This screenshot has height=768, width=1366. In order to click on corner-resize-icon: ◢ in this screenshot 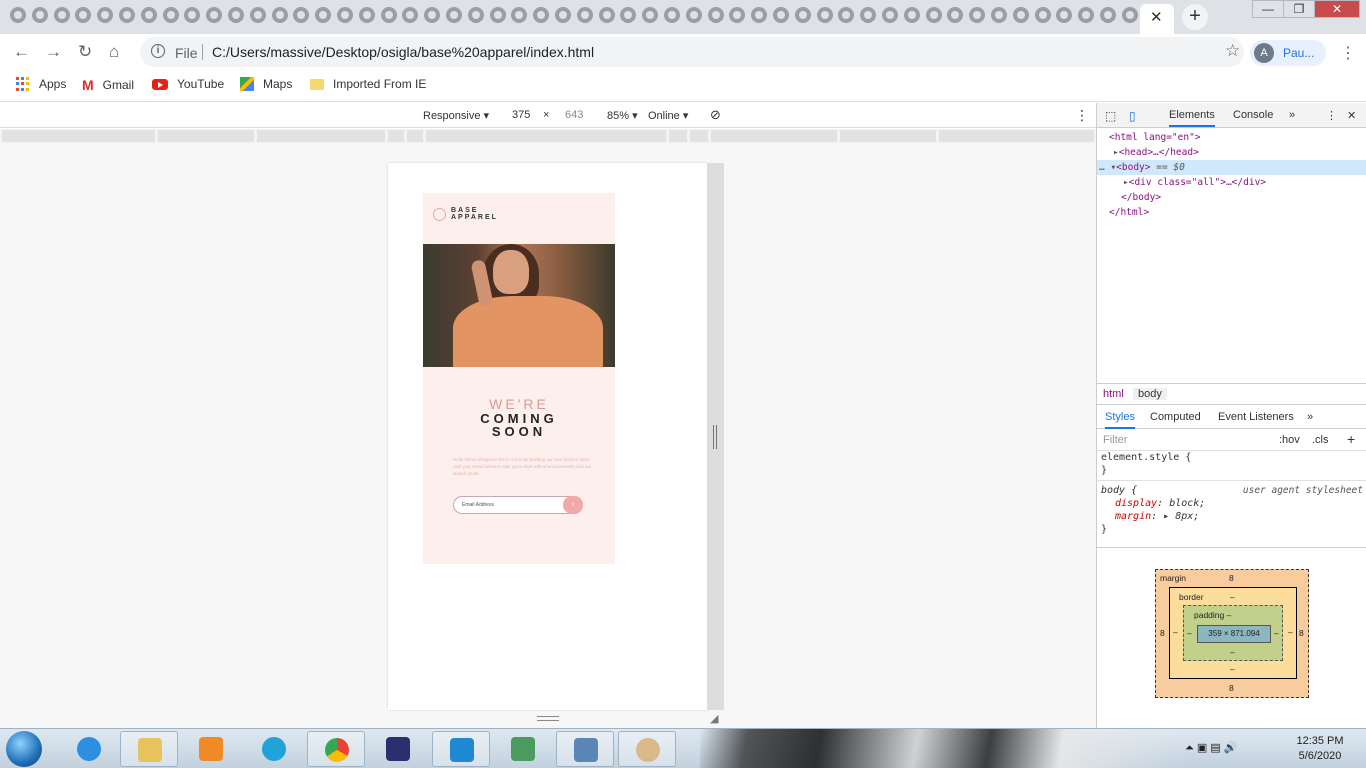, I will do `click(714, 718)`.